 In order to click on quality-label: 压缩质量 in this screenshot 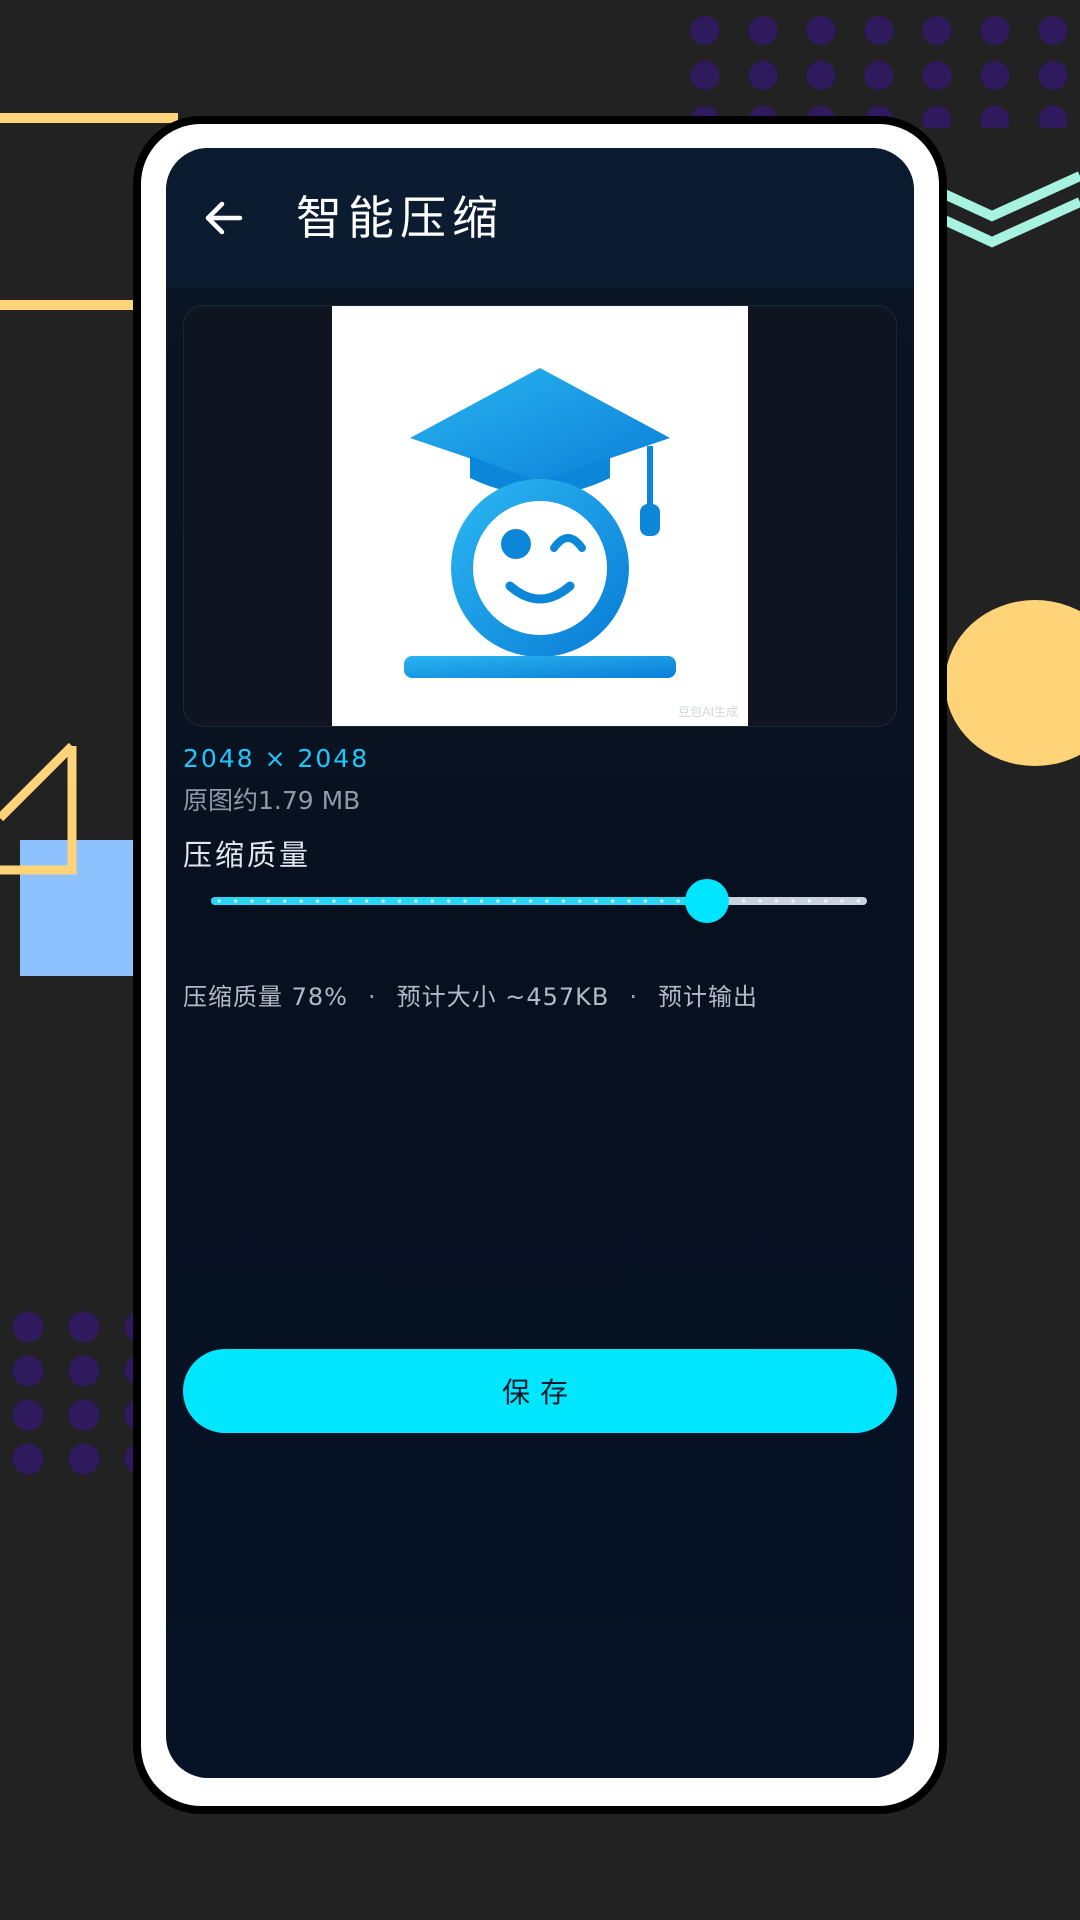, I will do `click(247, 855)`.